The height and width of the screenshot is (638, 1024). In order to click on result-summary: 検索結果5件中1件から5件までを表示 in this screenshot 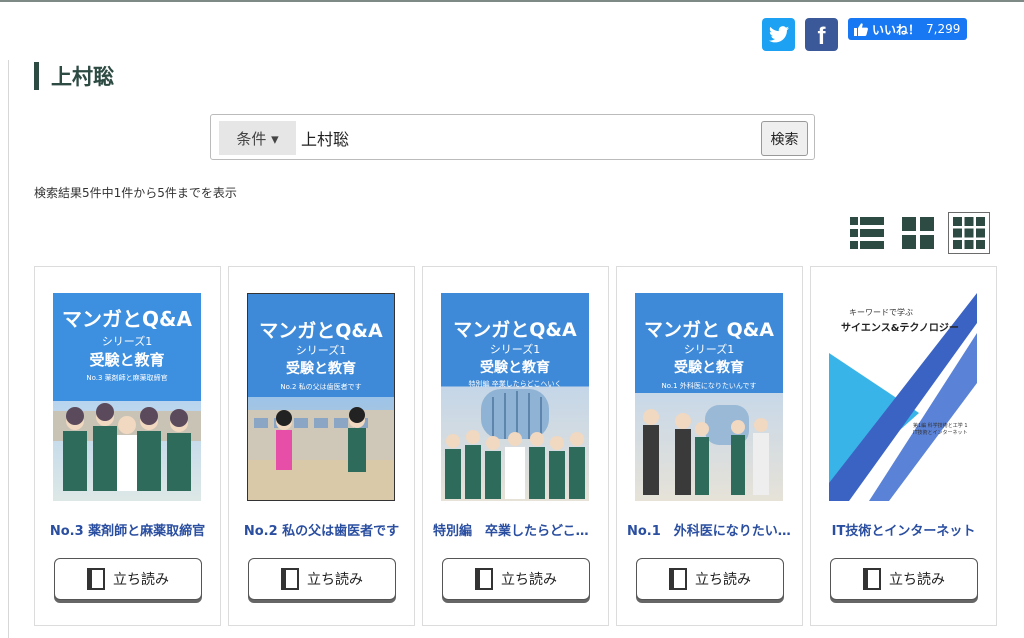, I will do `click(135, 193)`.